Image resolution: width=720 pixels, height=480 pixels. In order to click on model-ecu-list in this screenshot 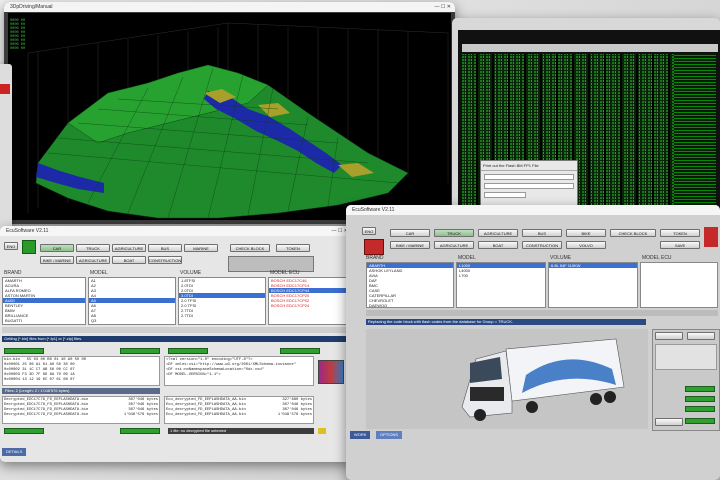, I will do `click(679, 285)`.